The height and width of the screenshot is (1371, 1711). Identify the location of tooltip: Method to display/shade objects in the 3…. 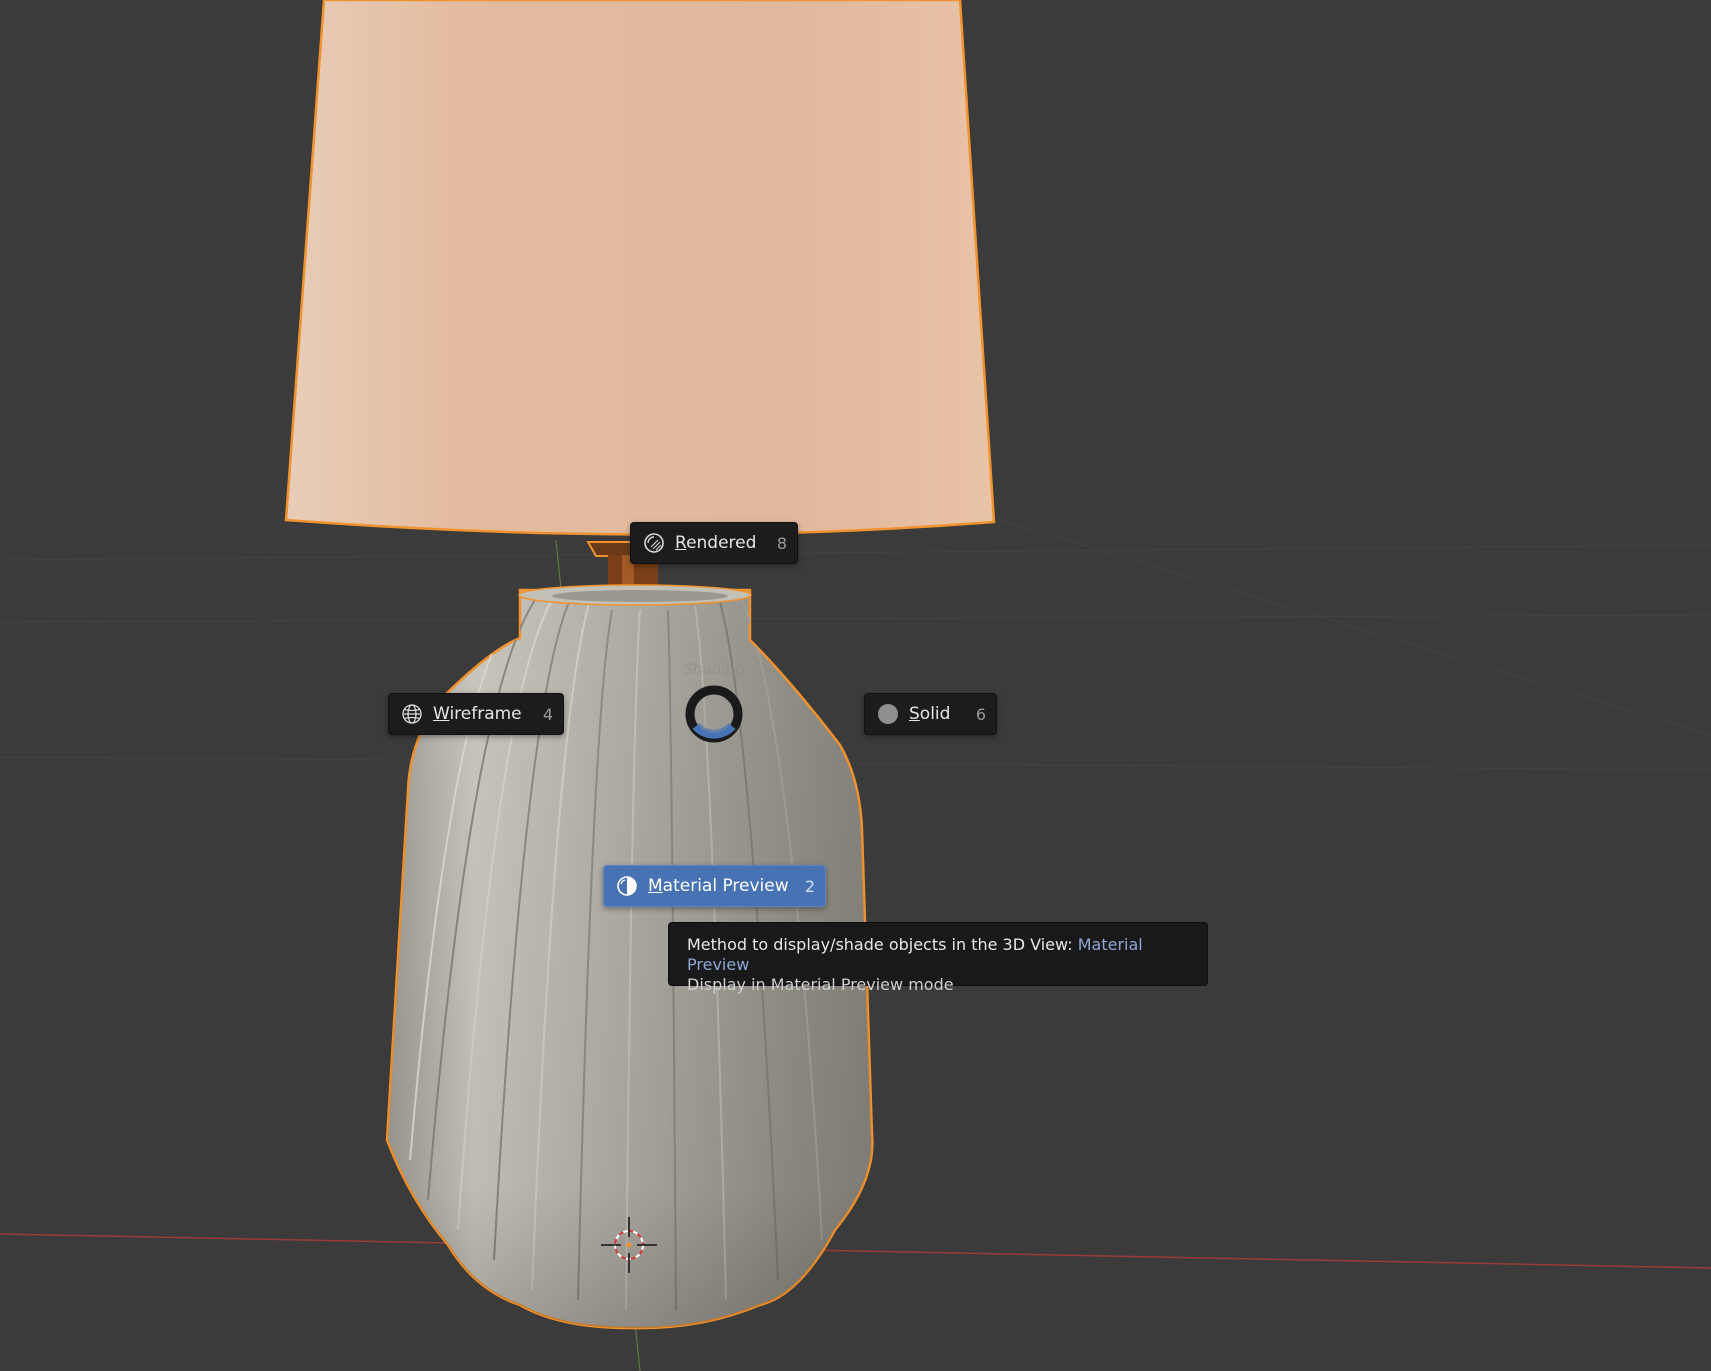
(938, 958).